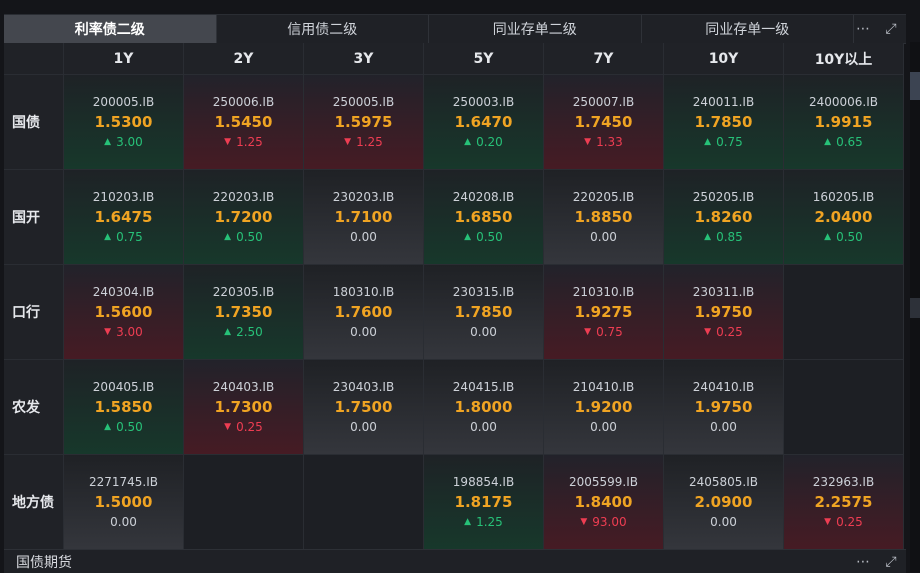 The height and width of the screenshot is (573, 920). I want to click on bond-code: 230311.IB, so click(723, 292).